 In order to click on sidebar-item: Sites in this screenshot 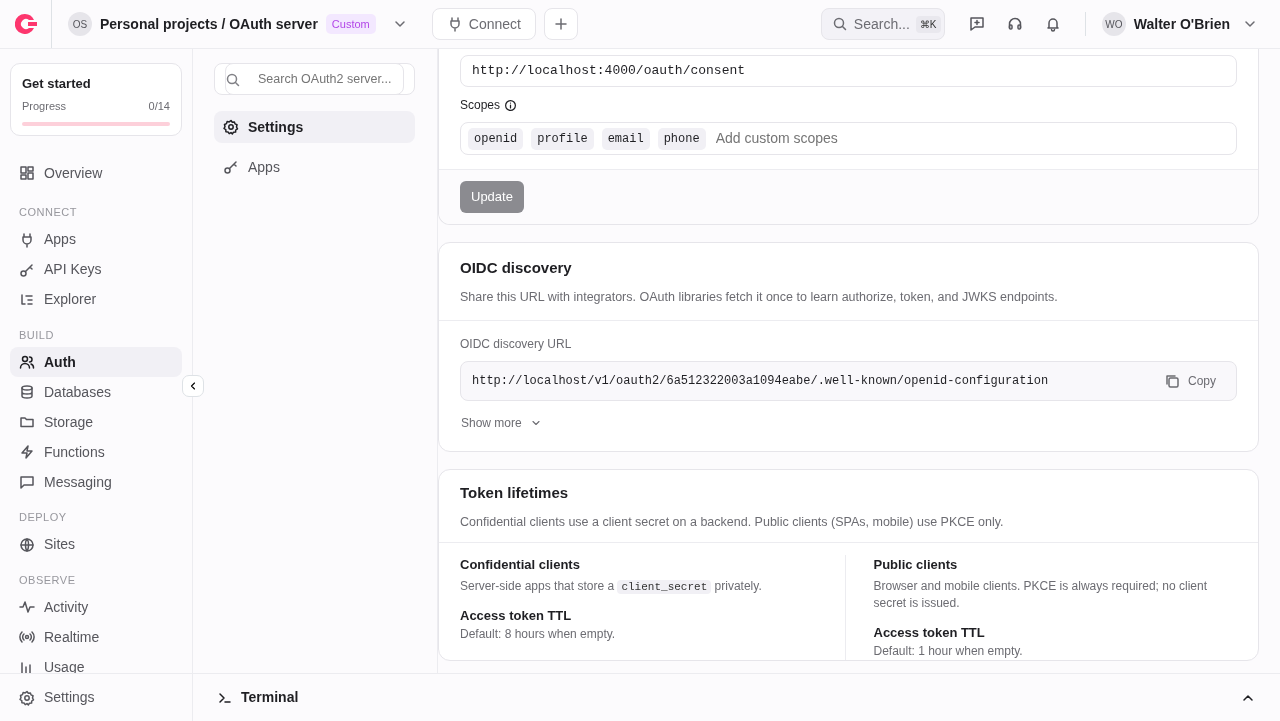, I will do `click(96, 544)`.